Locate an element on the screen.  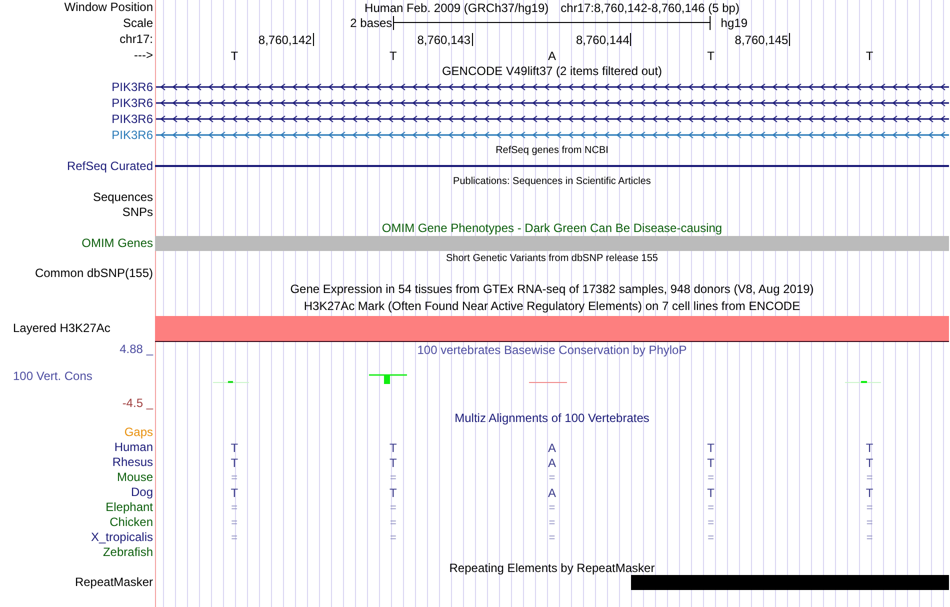
track-label: Scale is located at coordinates (138, 23).